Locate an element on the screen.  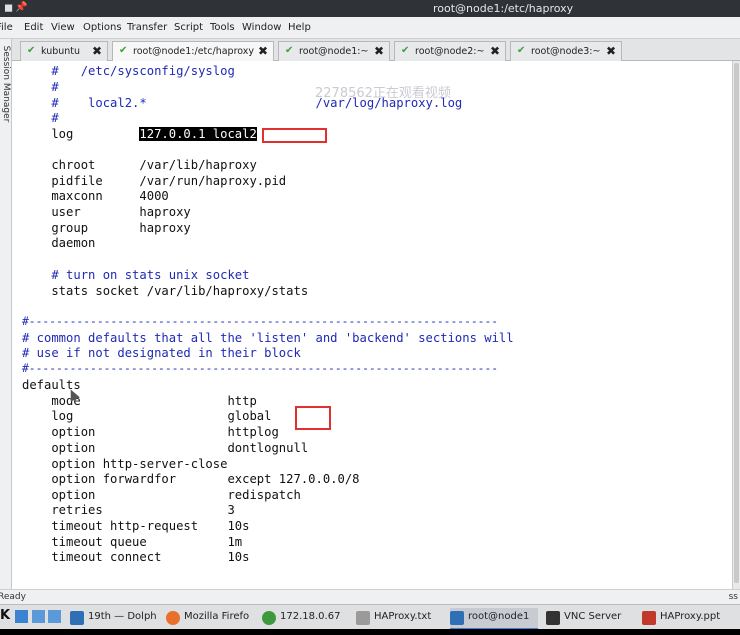
tab-node1: ✔ root@node1:~ ✖ is located at coordinates (334, 51).